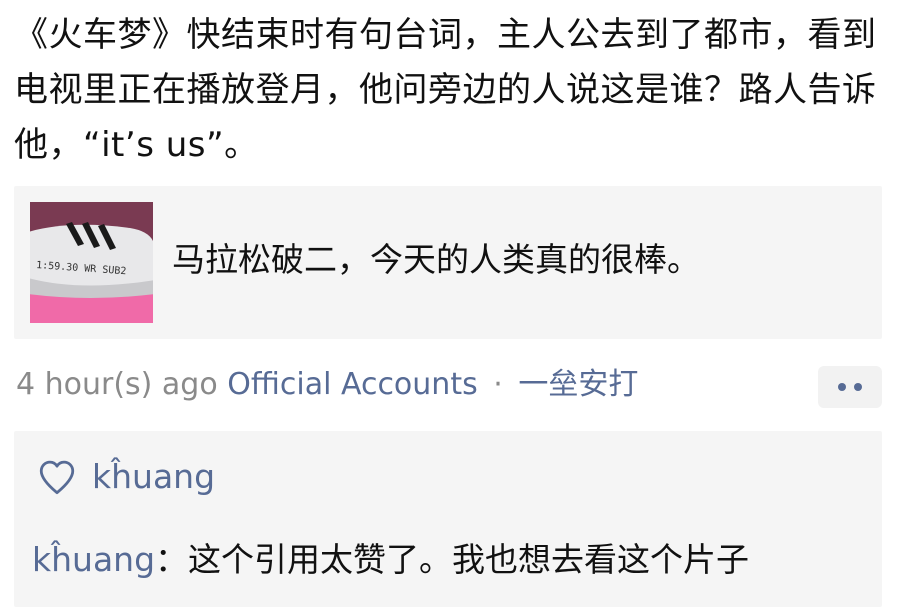 This screenshot has width=904, height=610. What do you see at coordinates (57, 477) in the screenshot?
I see `heart-icon` at bounding box center [57, 477].